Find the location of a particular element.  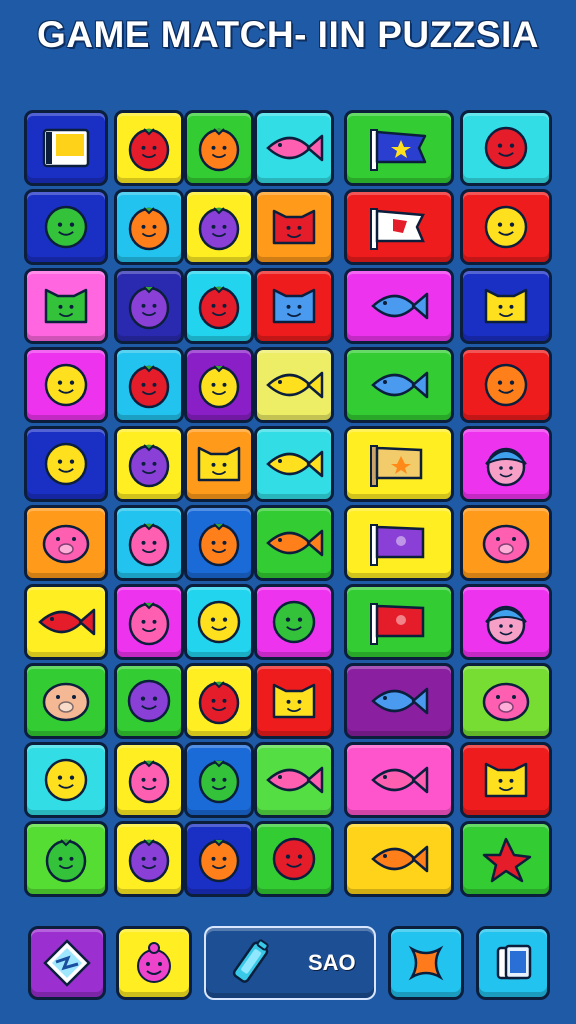

green-cat-icon is located at coordinates (66, 306).